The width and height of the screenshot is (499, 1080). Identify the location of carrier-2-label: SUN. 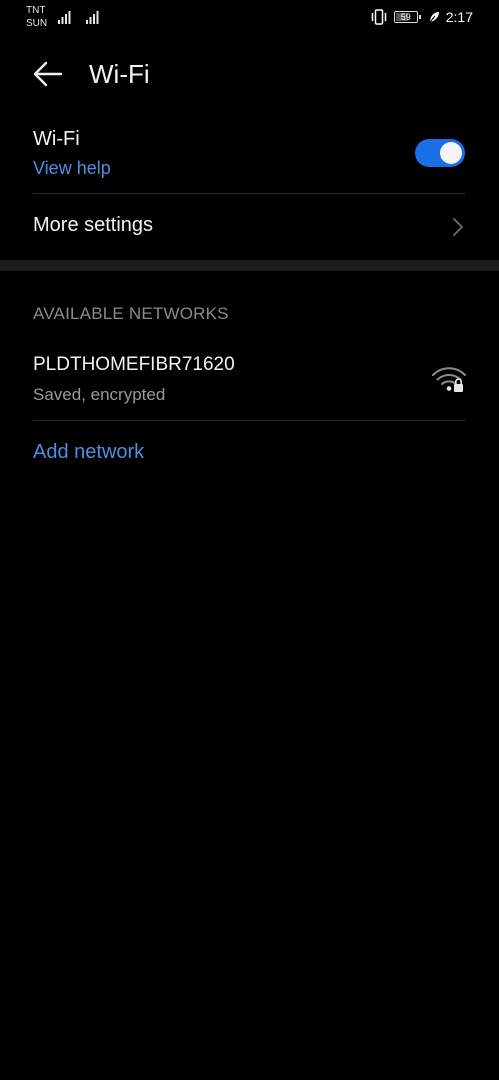
(37, 23).